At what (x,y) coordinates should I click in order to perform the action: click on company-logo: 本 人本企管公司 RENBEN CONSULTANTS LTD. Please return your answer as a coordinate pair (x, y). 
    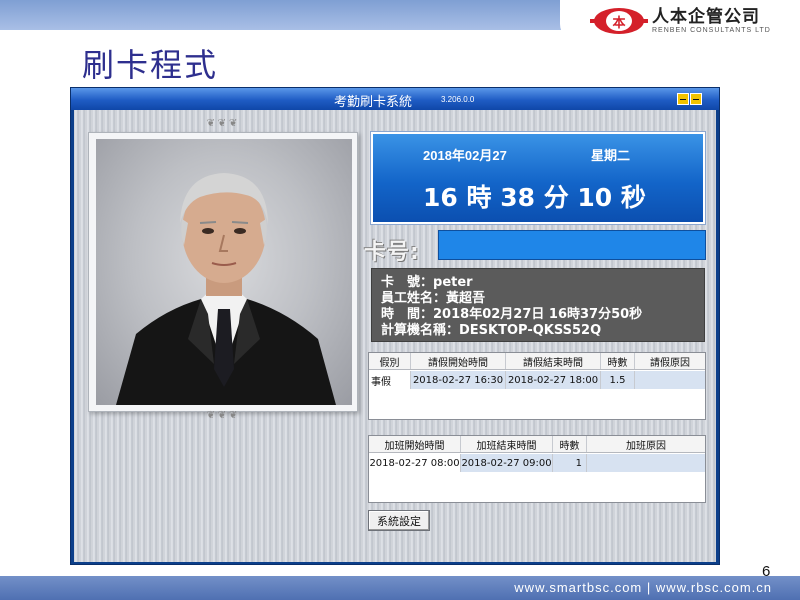
    Looking at the image, I should click on (680, 21).